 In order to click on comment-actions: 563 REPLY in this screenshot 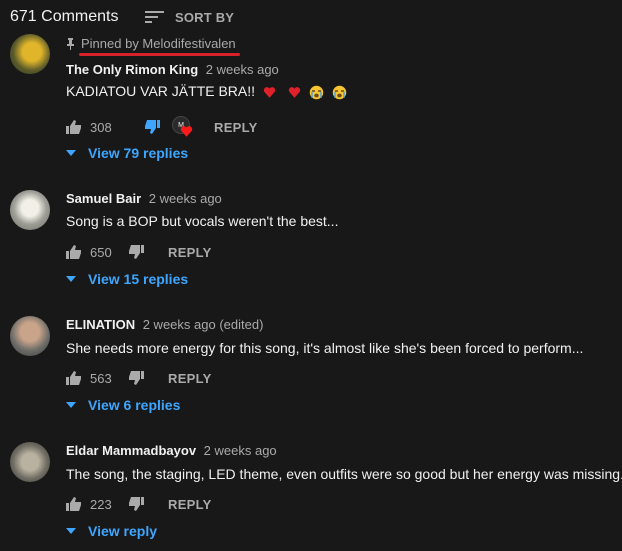, I will do `click(139, 378)`.